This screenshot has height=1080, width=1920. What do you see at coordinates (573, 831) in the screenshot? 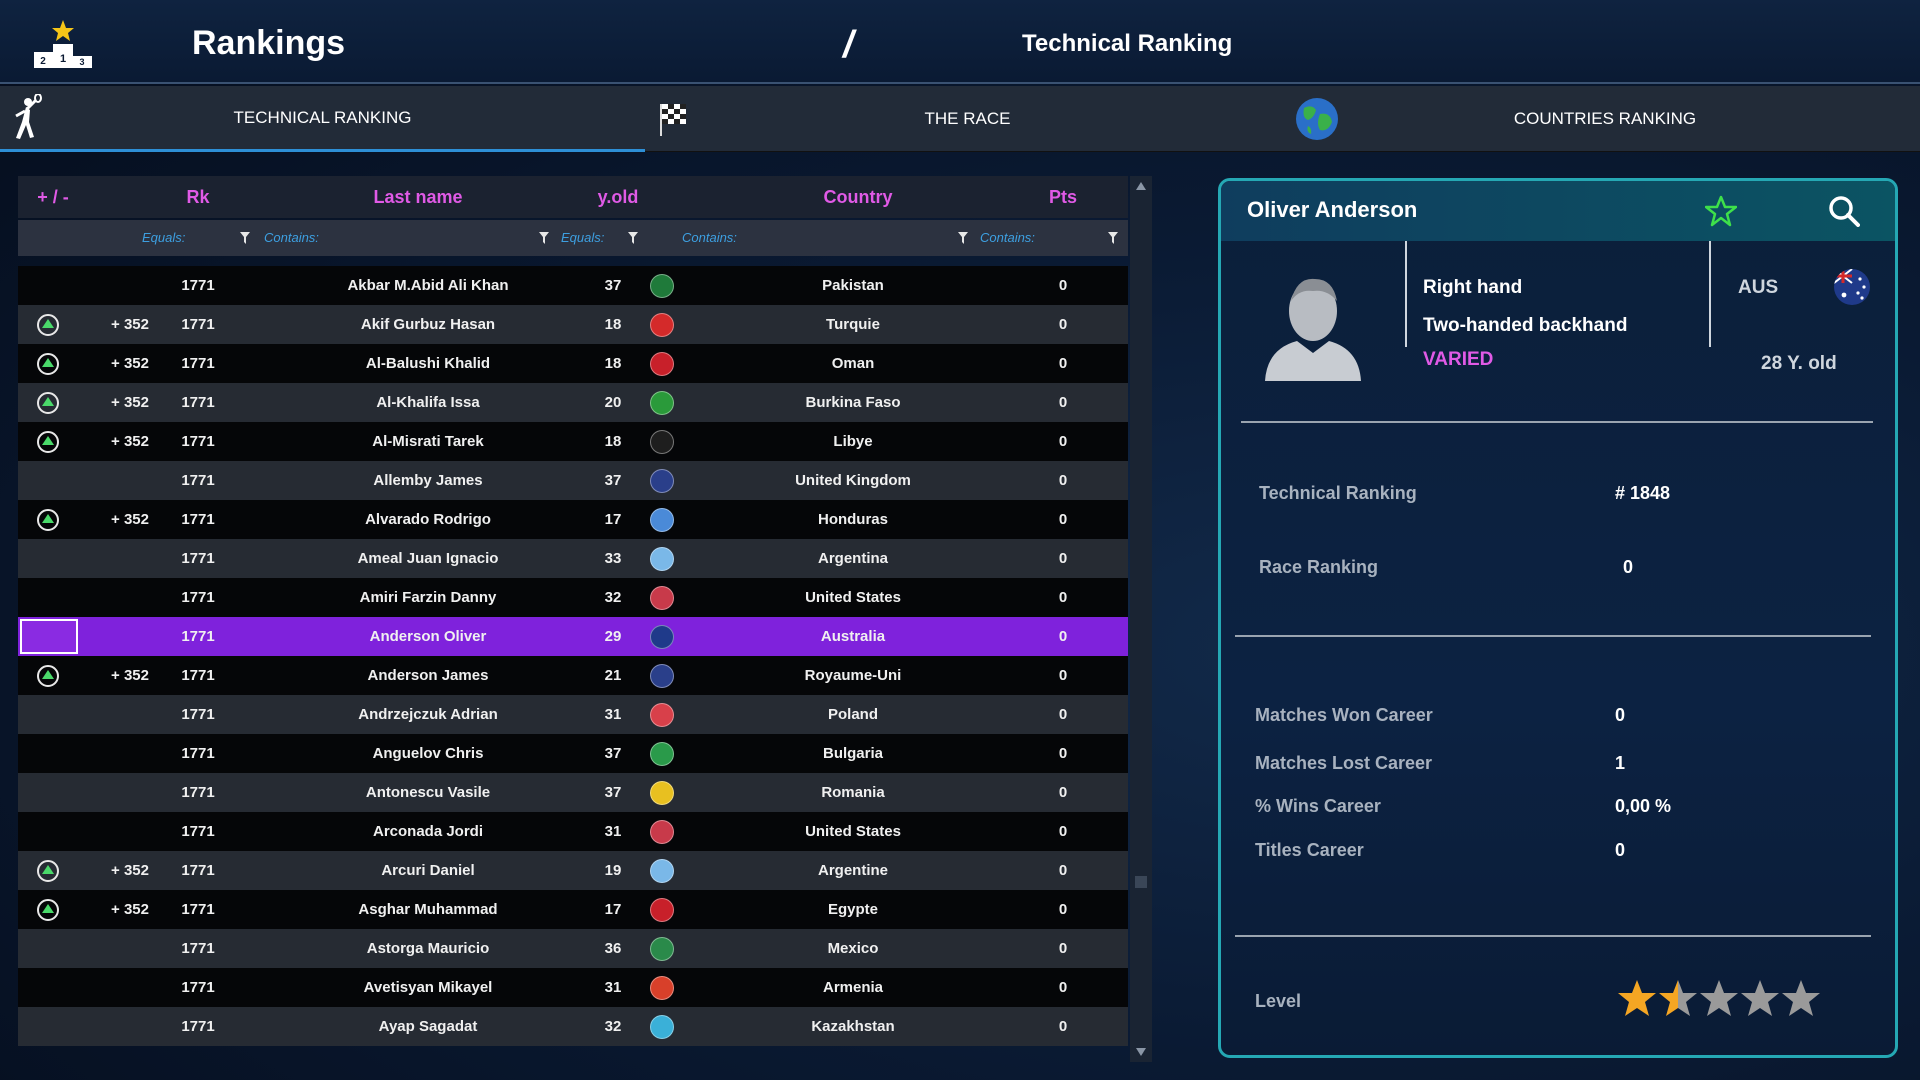
I see `table-row: 1771 Arconada Jordi 31 United States 0` at bounding box center [573, 831].